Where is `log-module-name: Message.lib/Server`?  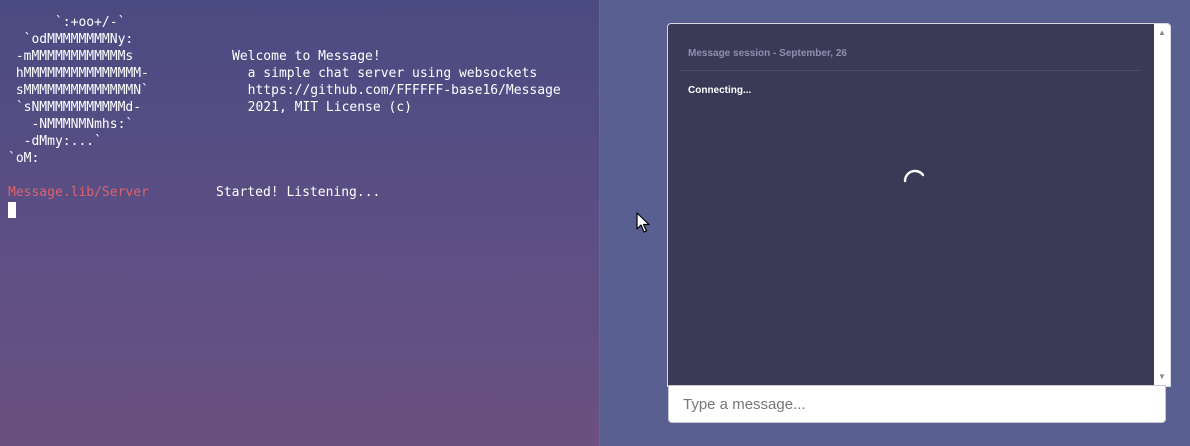 log-module-name: Message.lib/Server is located at coordinates (78, 192).